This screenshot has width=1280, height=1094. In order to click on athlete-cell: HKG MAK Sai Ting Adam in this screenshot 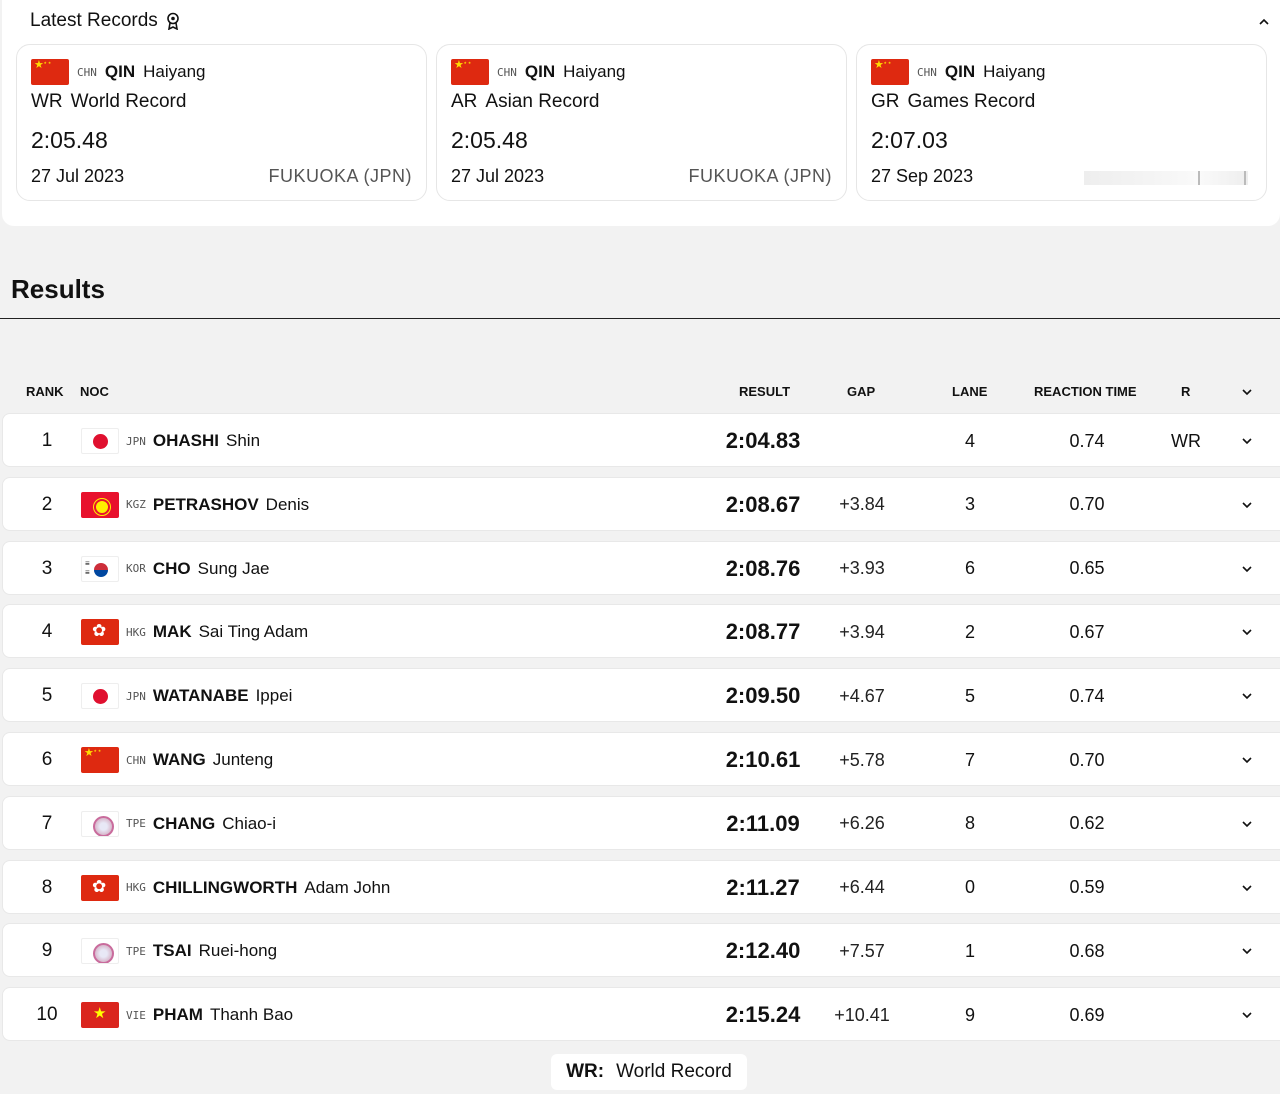, I will do `click(194, 632)`.